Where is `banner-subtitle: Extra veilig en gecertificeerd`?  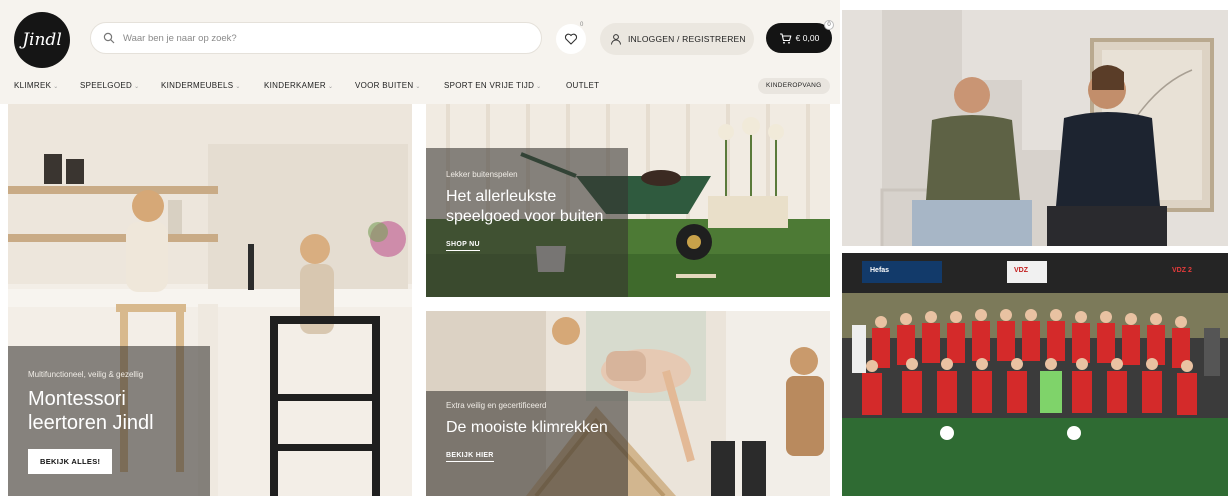
banner-subtitle: Extra veilig en gecertificeerd is located at coordinates (496, 405).